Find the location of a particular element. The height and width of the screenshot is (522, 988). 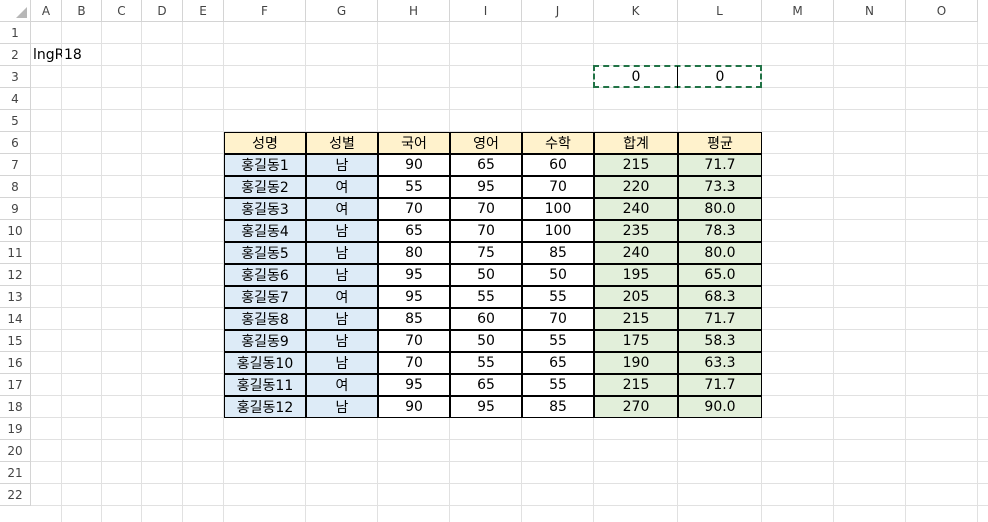

table-cell-g15: 남 is located at coordinates (342, 341).